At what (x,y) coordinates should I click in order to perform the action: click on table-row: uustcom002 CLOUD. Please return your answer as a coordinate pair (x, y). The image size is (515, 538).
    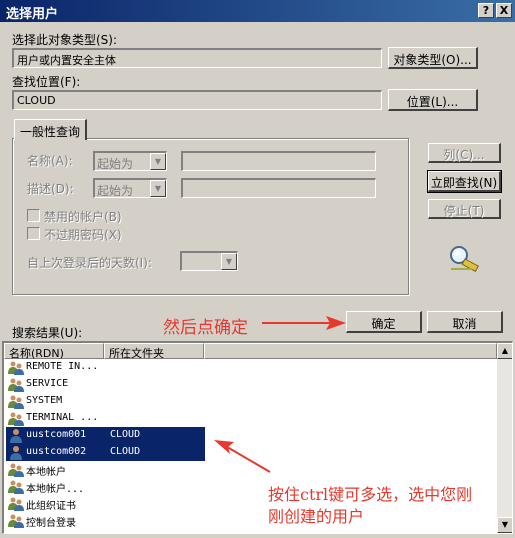
    Looking at the image, I should click on (105, 452).